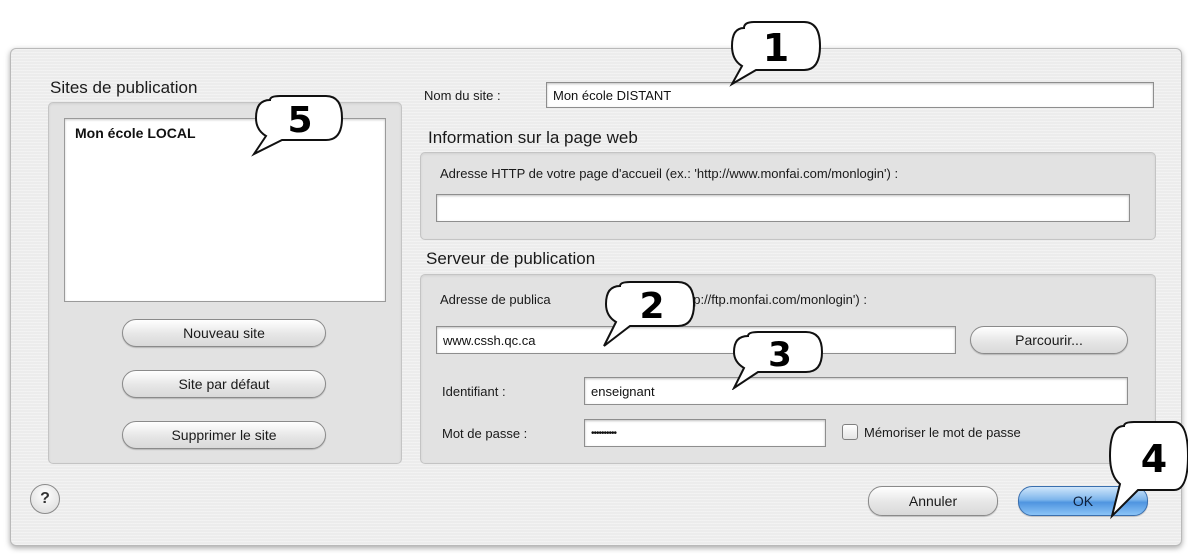 This screenshot has width=1188, height=554. I want to click on webpage-info-title: Information sur la page web, so click(533, 137).